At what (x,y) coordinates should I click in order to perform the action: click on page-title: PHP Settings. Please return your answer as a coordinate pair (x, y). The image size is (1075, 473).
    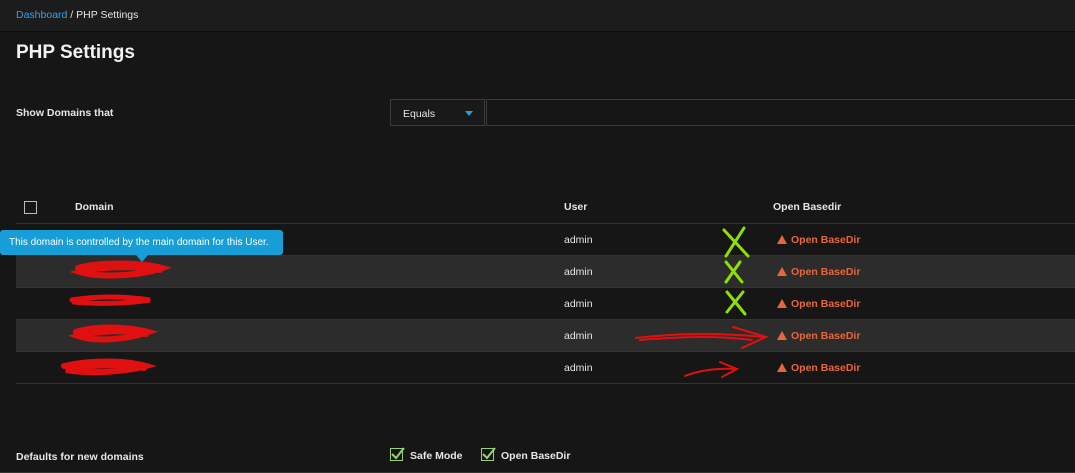
    Looking at the image, I should click on (75, 52).